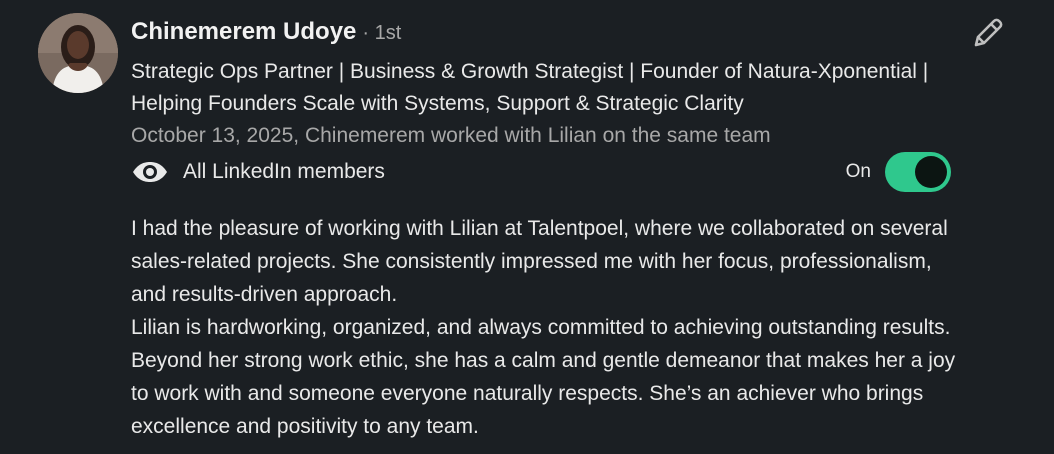 The height and width of the screenshot is (454, 1054). What do you see at coordinates (931, 172) in the screenshot?
I see `toggle-knob` at bounding box center [931, 172].